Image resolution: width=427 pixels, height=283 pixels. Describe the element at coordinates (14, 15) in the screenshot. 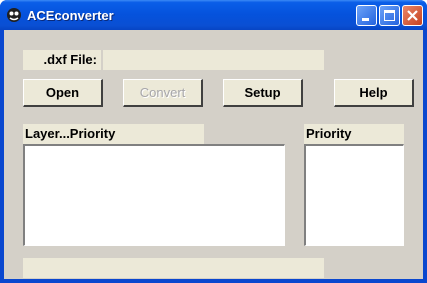

I see `app-icon` at that location.